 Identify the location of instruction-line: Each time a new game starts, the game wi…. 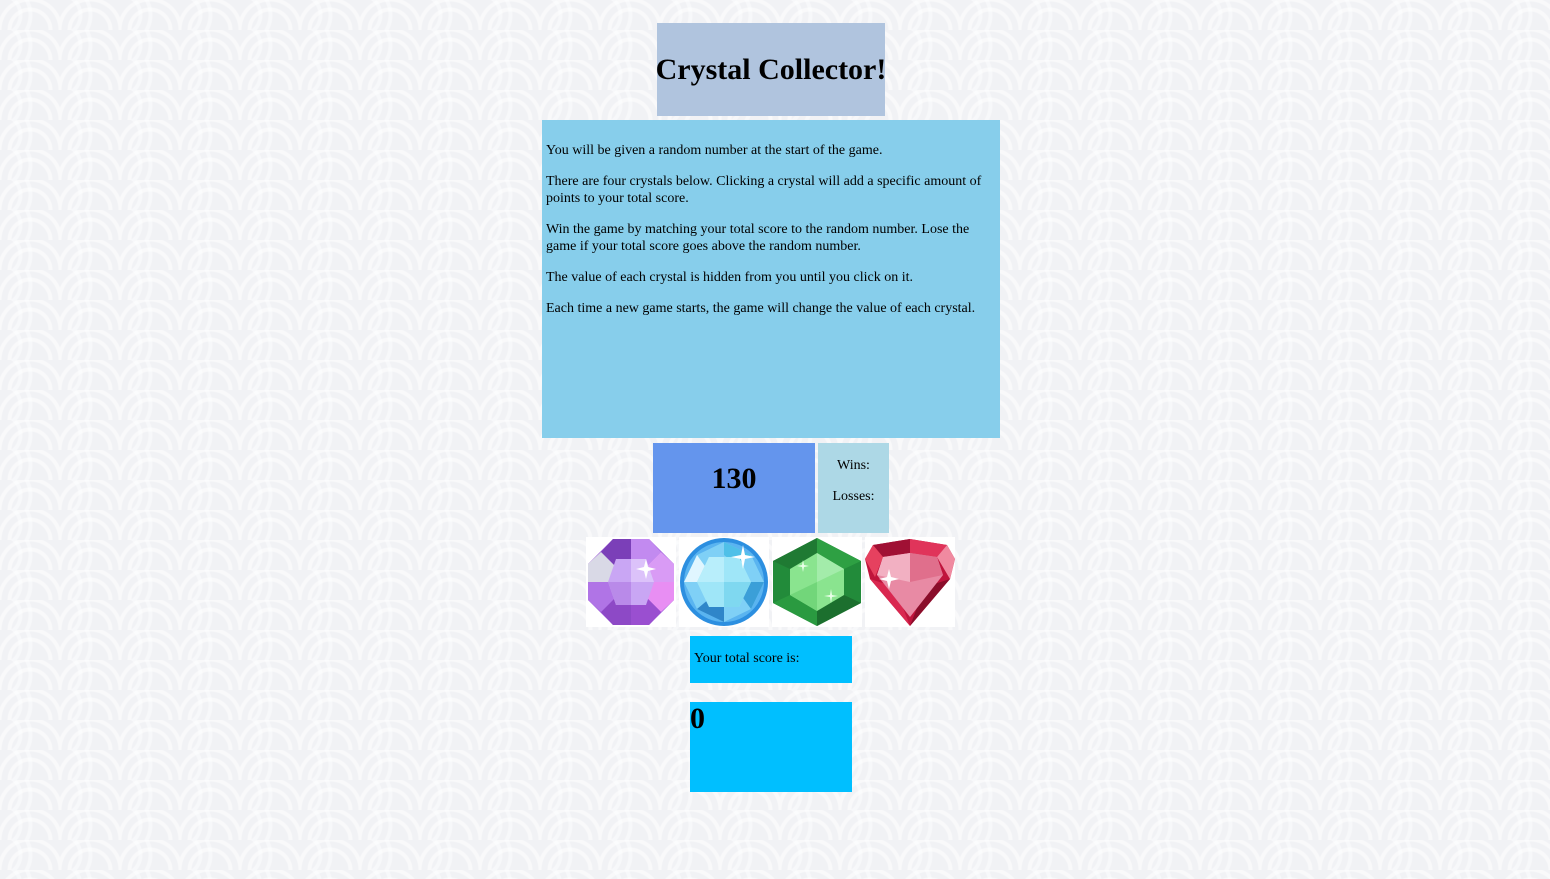
(761, 308).